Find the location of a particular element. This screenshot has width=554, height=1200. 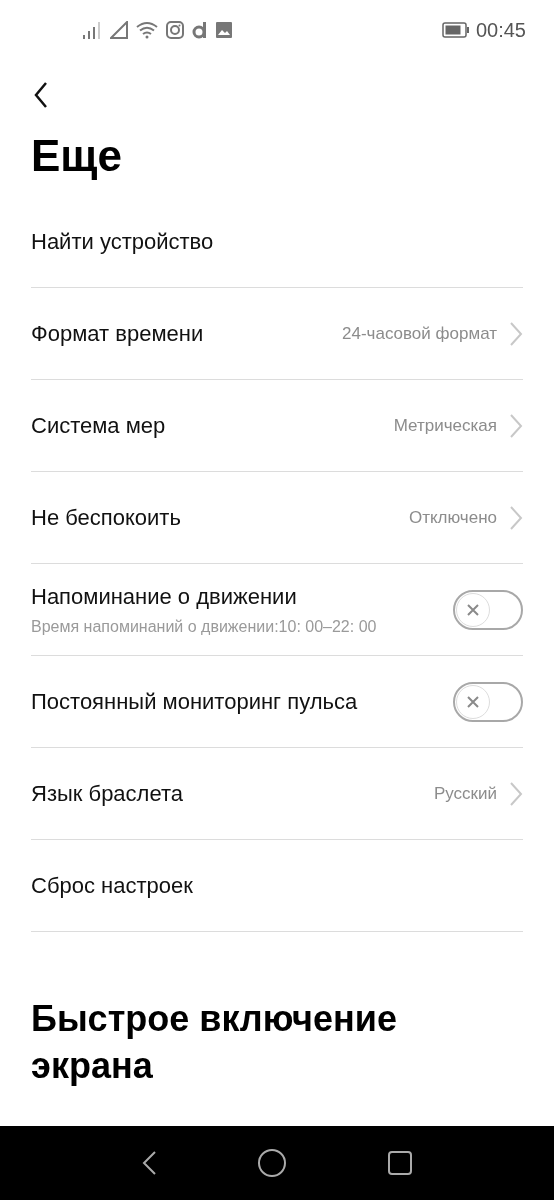

section-title: Быстрое включение экрана is located at coordinates (214, 1042).